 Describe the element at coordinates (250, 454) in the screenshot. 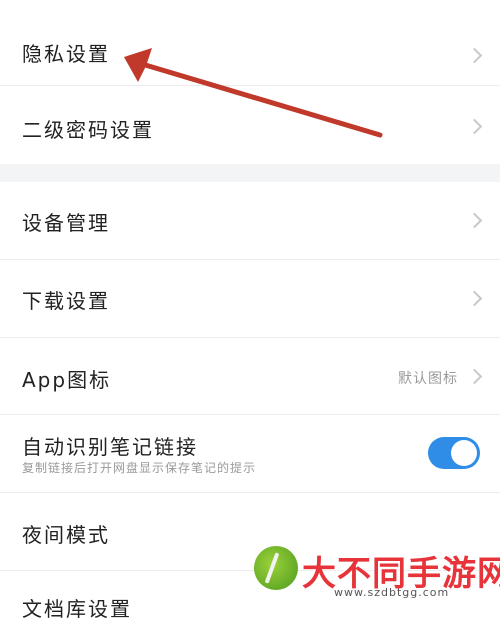

I see `auto-detect-row: 自动识别笔记链接 复制链接后打开网盘显示保存笔记的提示` at that location.